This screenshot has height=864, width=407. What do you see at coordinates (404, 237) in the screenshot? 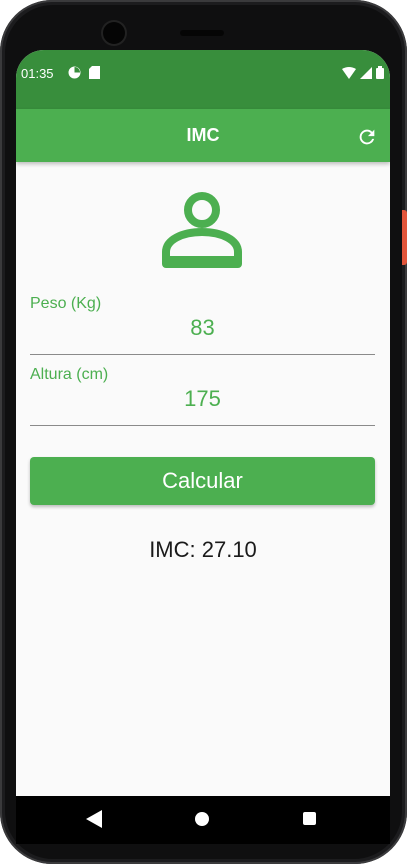
I see `power-button` at bounding box center [404, 237].